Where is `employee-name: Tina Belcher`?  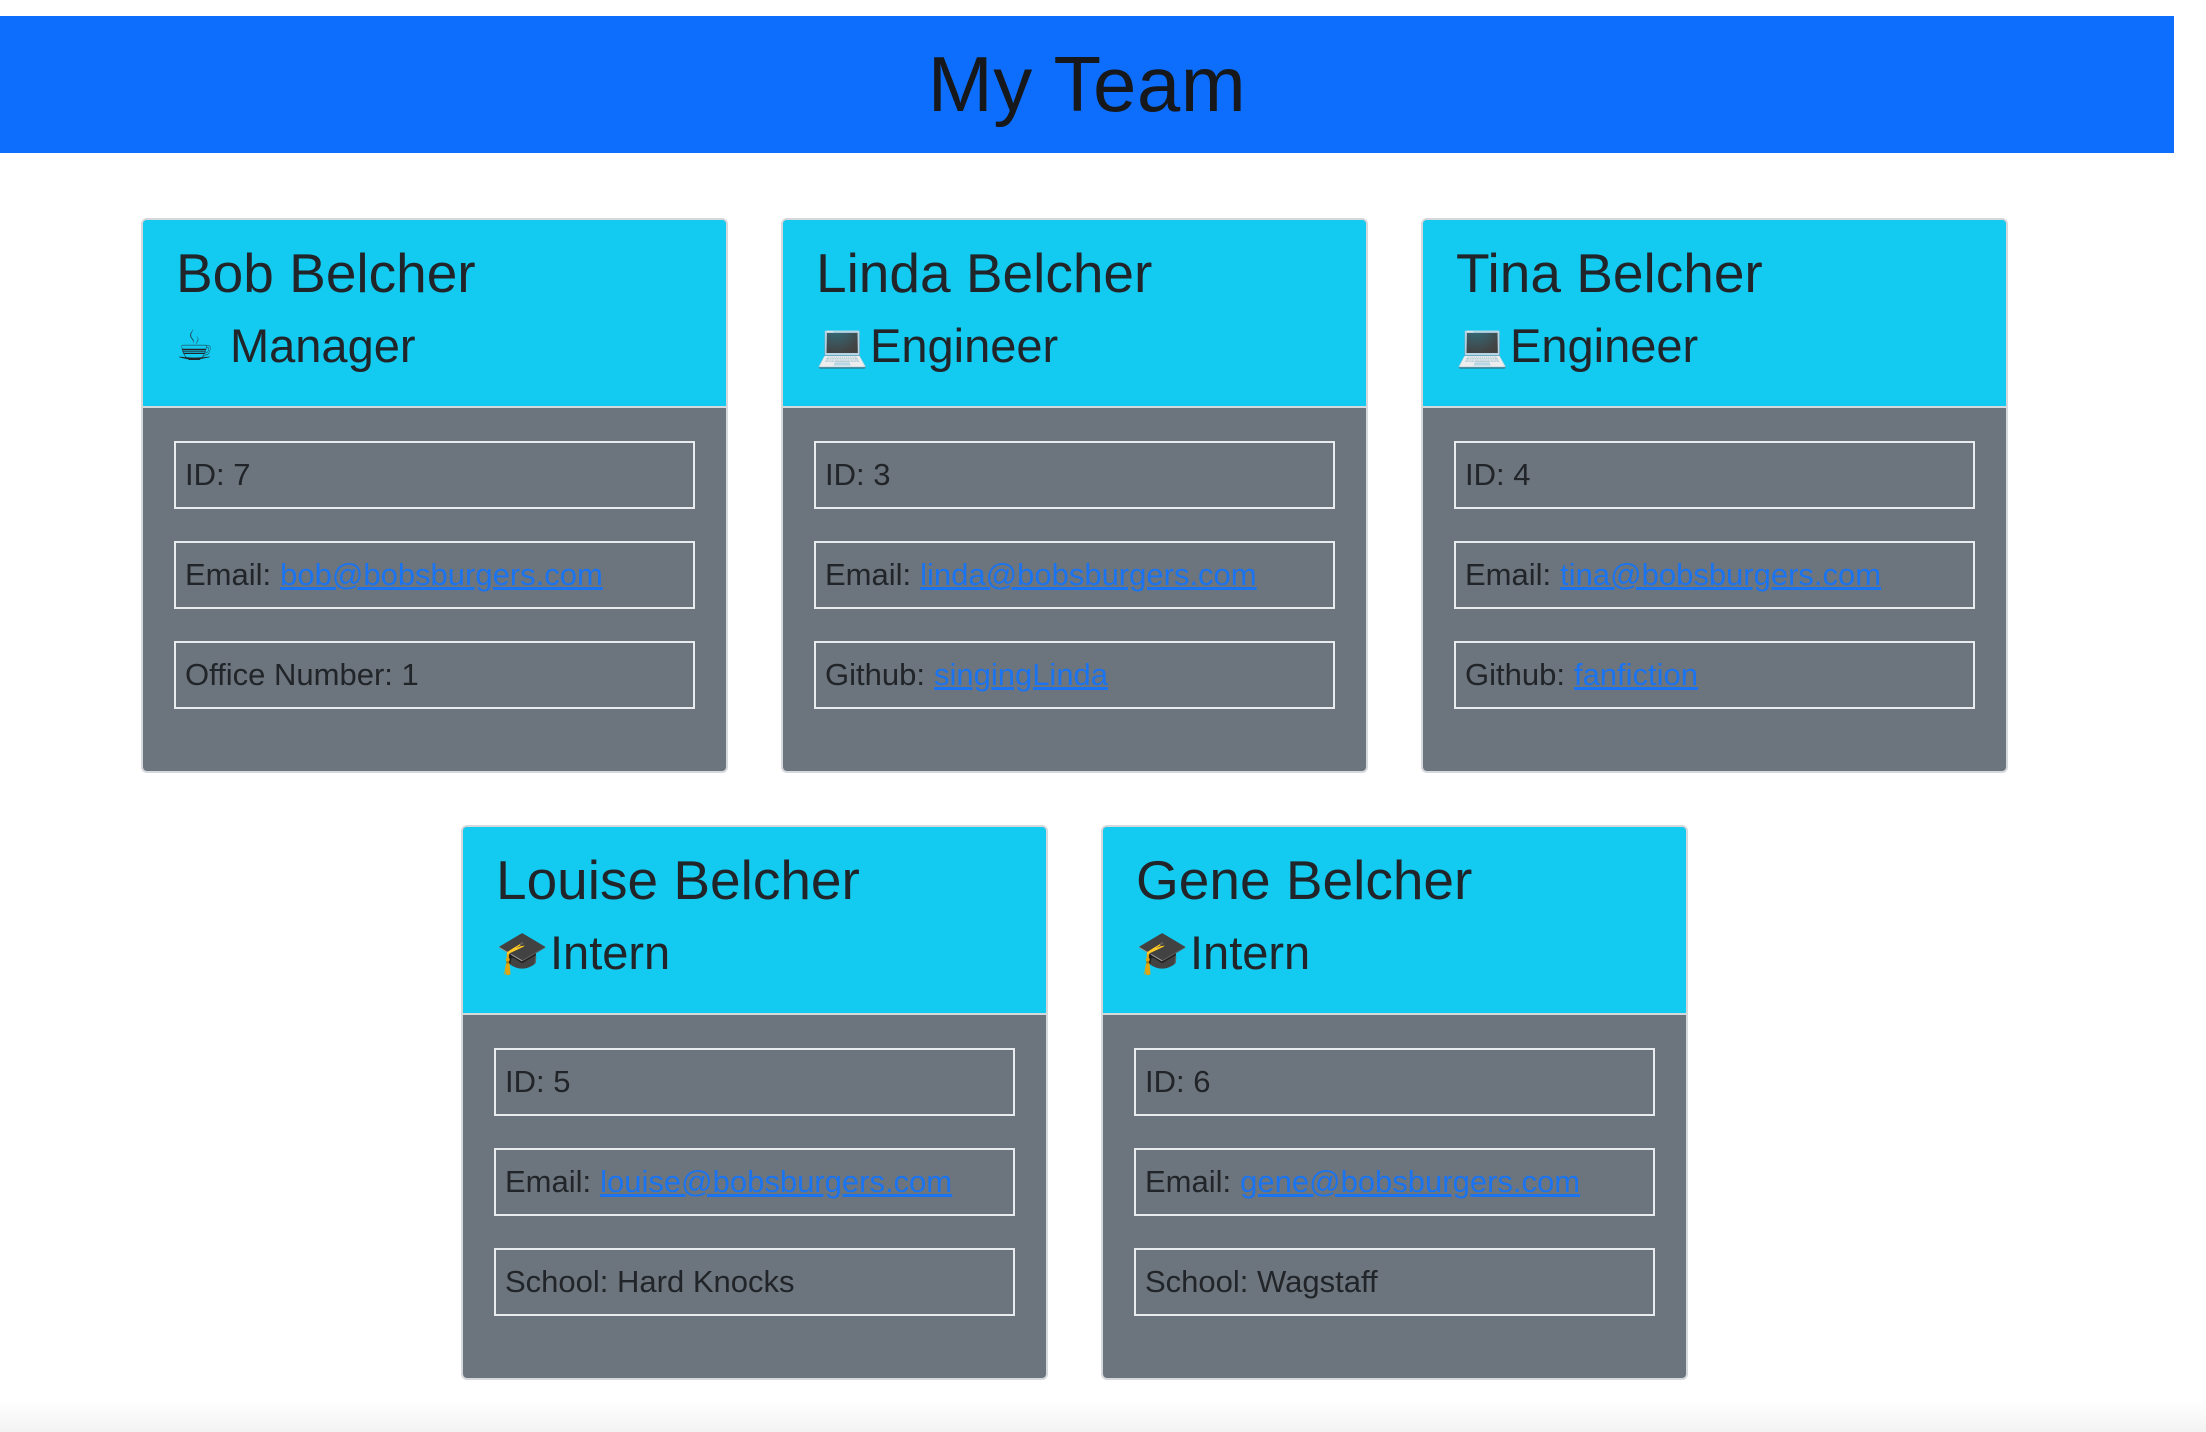
employee-name: Tina Belcher is located at coordinates (1609, 273).